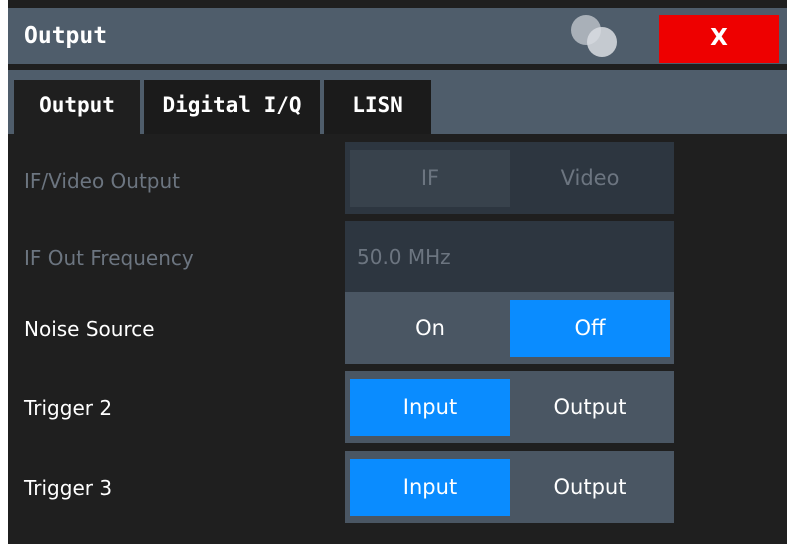 This screenshot has width=787, height=544. What do you see at coordinates (404, 257) in the screenshot?
I see `if-out-frequency-value: 50.0 MHz` at bounding box center [404, 257].